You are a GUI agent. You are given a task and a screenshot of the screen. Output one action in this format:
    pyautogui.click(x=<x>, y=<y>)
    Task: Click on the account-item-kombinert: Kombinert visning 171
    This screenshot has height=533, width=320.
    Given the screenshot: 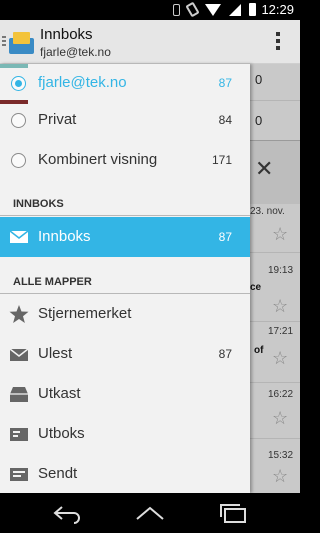 What is the action you would take?
    pyautogui.click(x=125, y=161)
    